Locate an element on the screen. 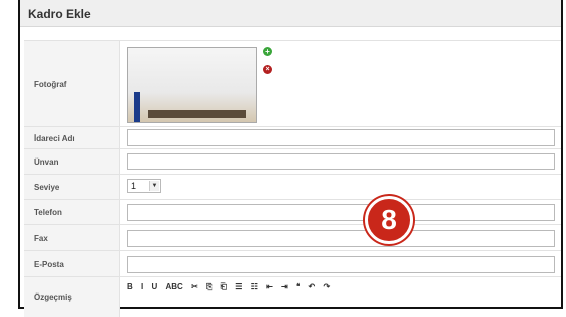 The image size is (566, 317). level-select: 1 ▼ is located at coordinates (144, 186).